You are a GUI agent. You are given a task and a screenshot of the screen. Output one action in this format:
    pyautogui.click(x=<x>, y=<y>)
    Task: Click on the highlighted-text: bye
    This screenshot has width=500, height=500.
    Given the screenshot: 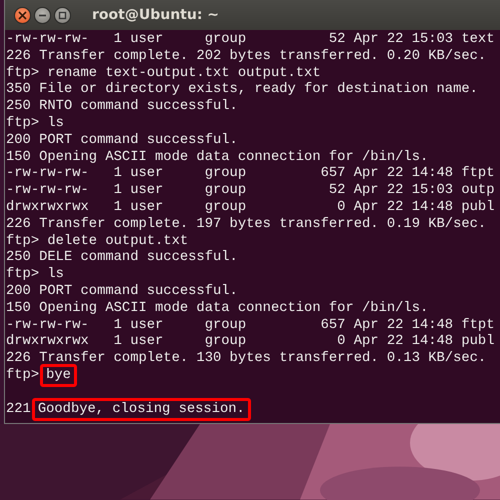 What is the action you would take?
    pyautogui.click(x=58, y=375)
    